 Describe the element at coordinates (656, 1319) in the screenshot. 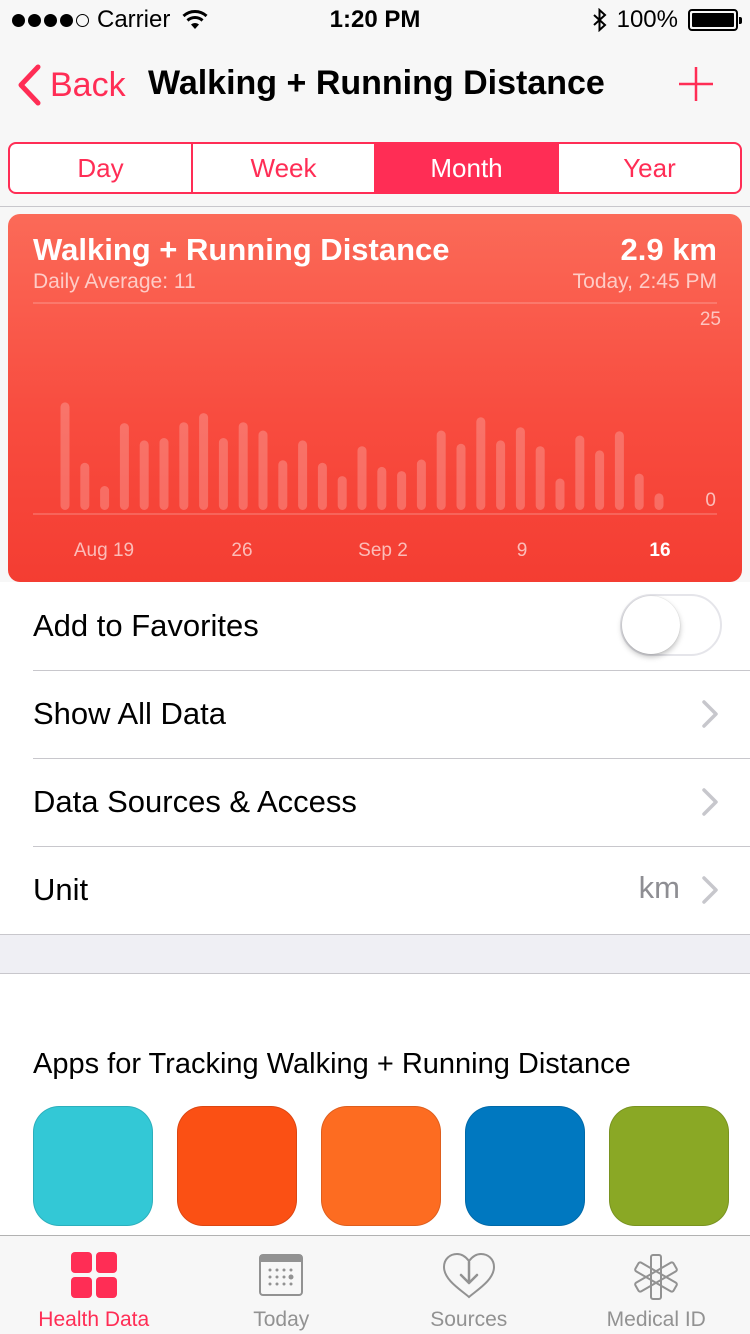

I see `tab-label: Medical ID` at that location.